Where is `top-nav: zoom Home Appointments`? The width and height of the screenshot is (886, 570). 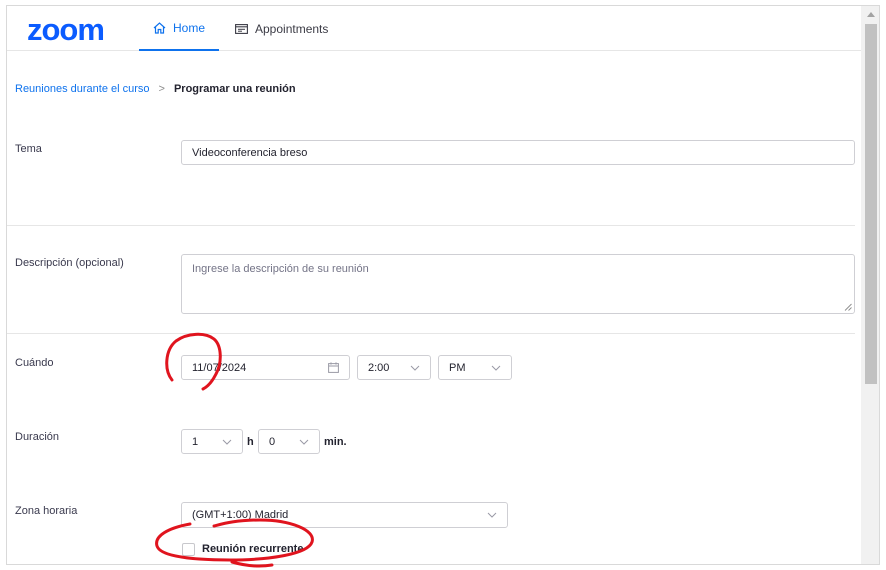
top-nav: zoom Home Appointments is located at coordinates (434, 28).